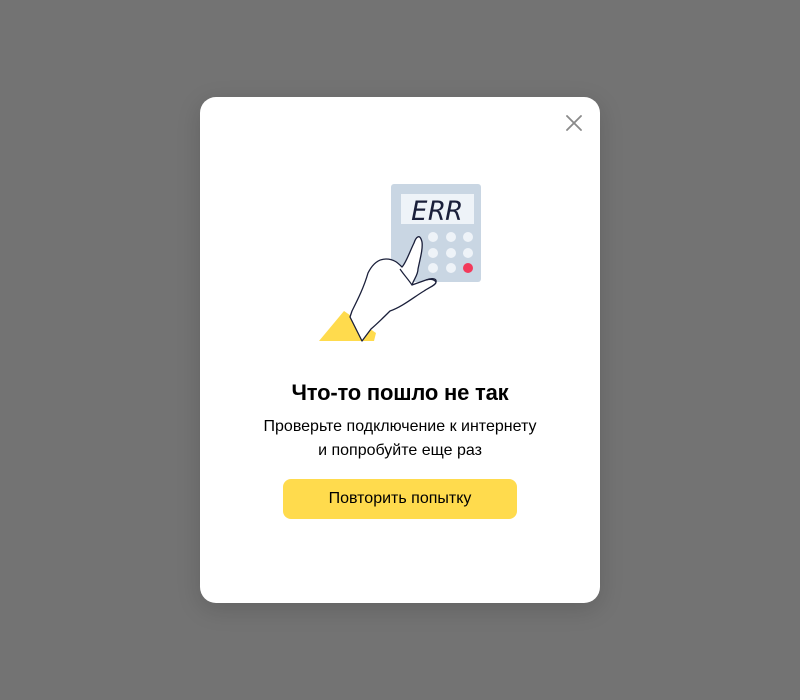 The width and height of the screenshot is (800, 700). I want to click on calculator-error-key, so click(468, 268).